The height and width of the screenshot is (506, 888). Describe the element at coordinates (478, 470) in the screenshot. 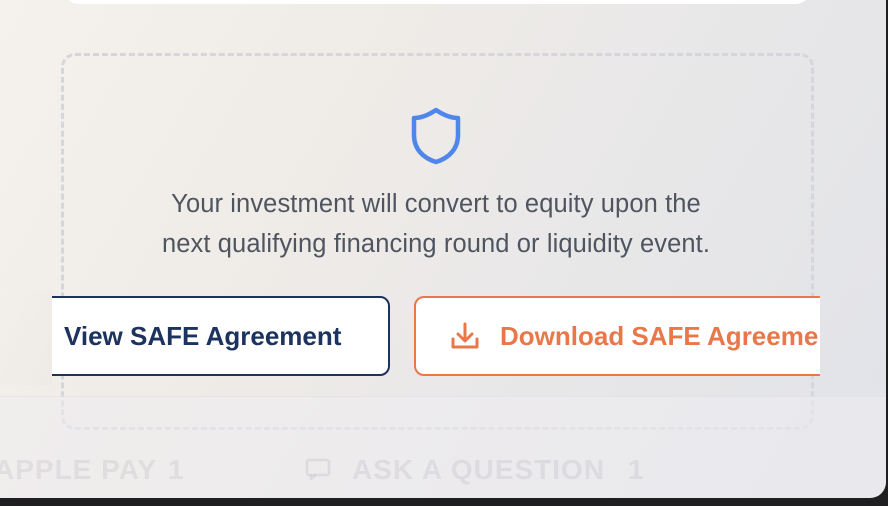

I see `tab-ask-a-question: ASK A QUESTION` at that location.